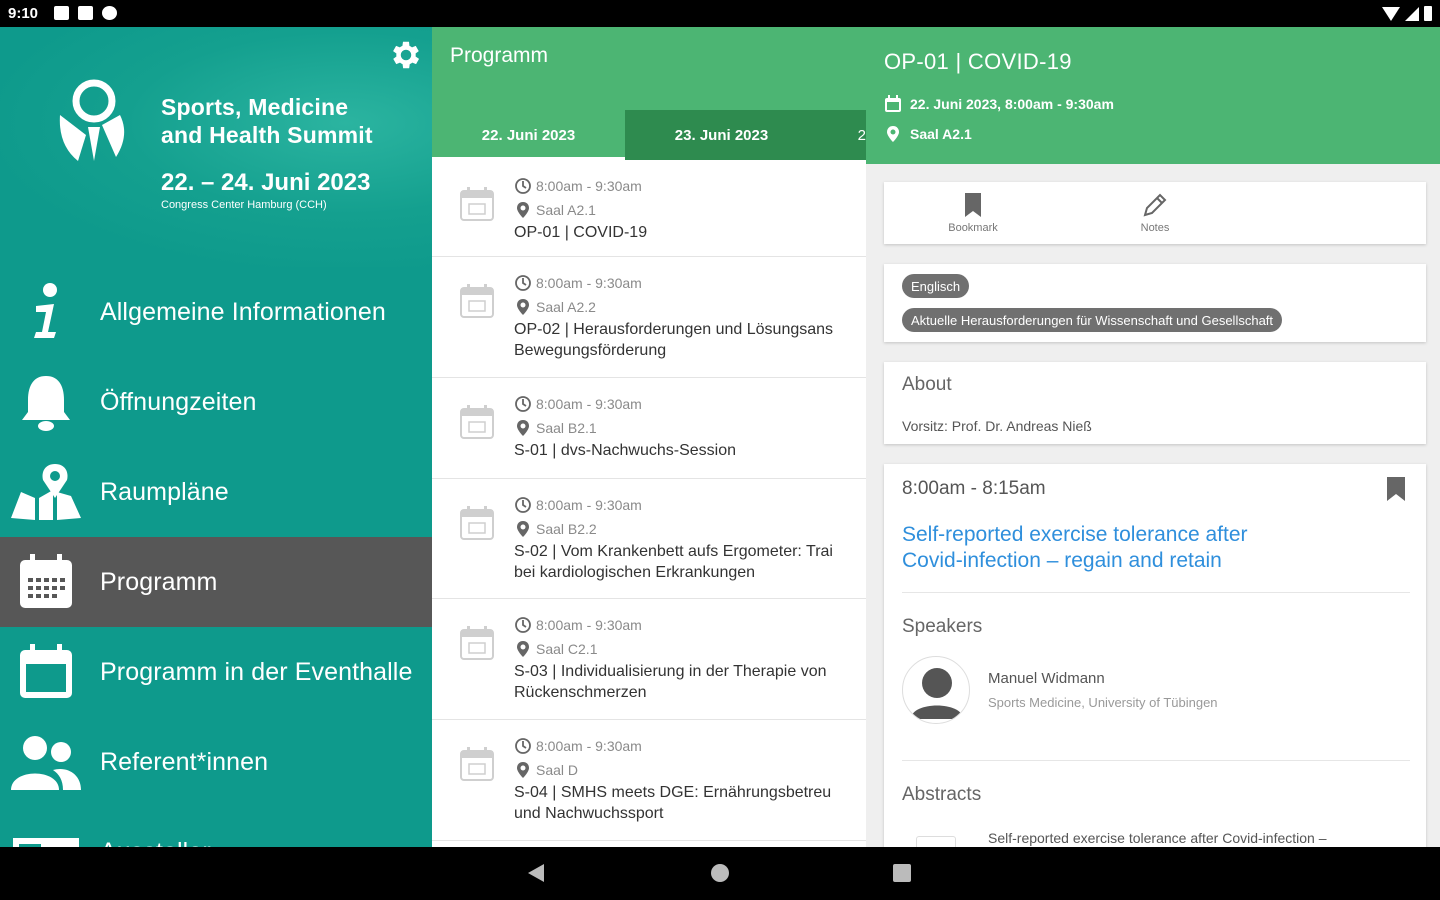 The width and height of the screenshot is (1440, 900). I want to click on notes-button: Notes, so click(1155, 213).